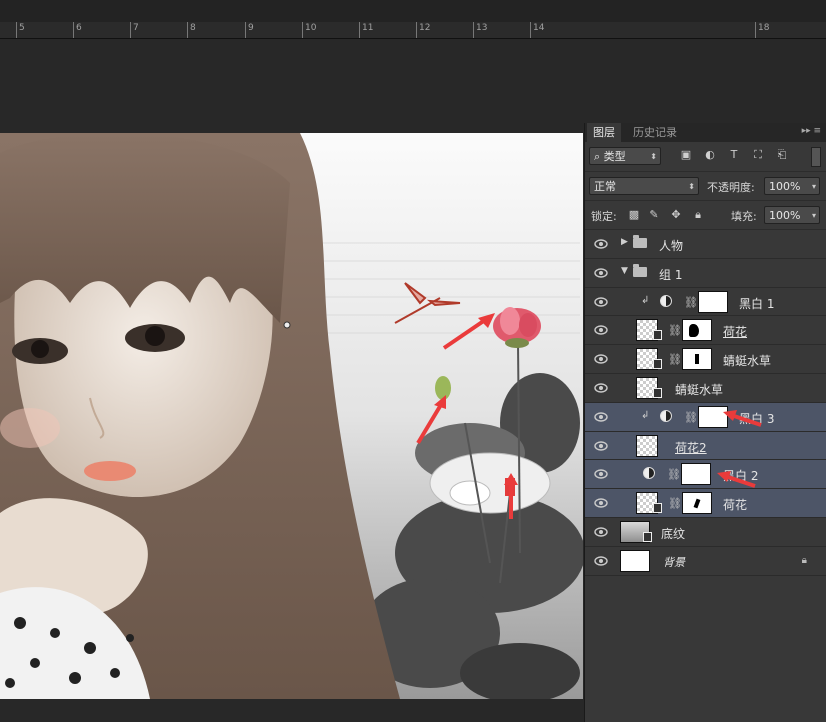 This screenshot has width=826, height=722. I want to click on layer-group1: ▼ 组 1, so click(705, 273).